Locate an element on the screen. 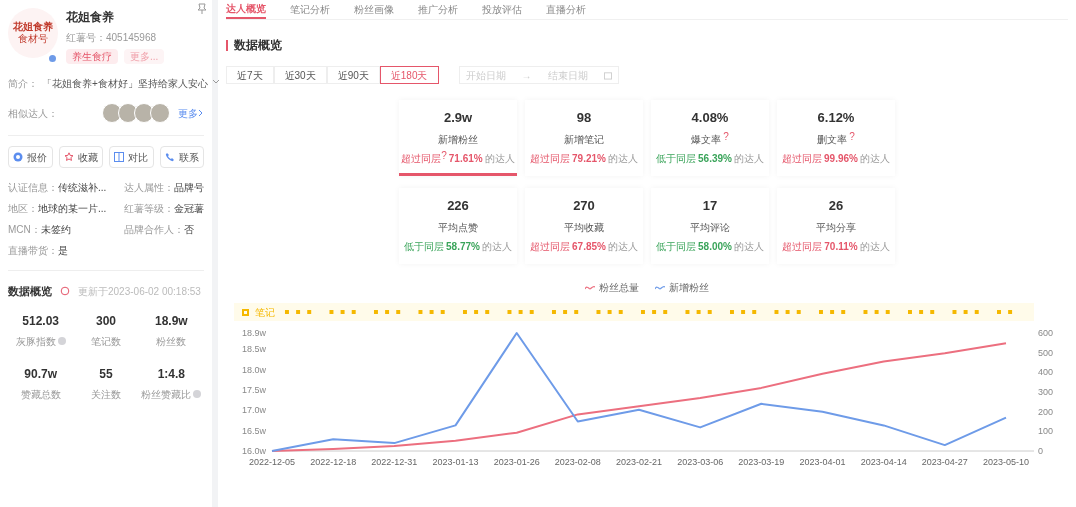  tag: 养生食疗 is located at coordinates (92, 56).